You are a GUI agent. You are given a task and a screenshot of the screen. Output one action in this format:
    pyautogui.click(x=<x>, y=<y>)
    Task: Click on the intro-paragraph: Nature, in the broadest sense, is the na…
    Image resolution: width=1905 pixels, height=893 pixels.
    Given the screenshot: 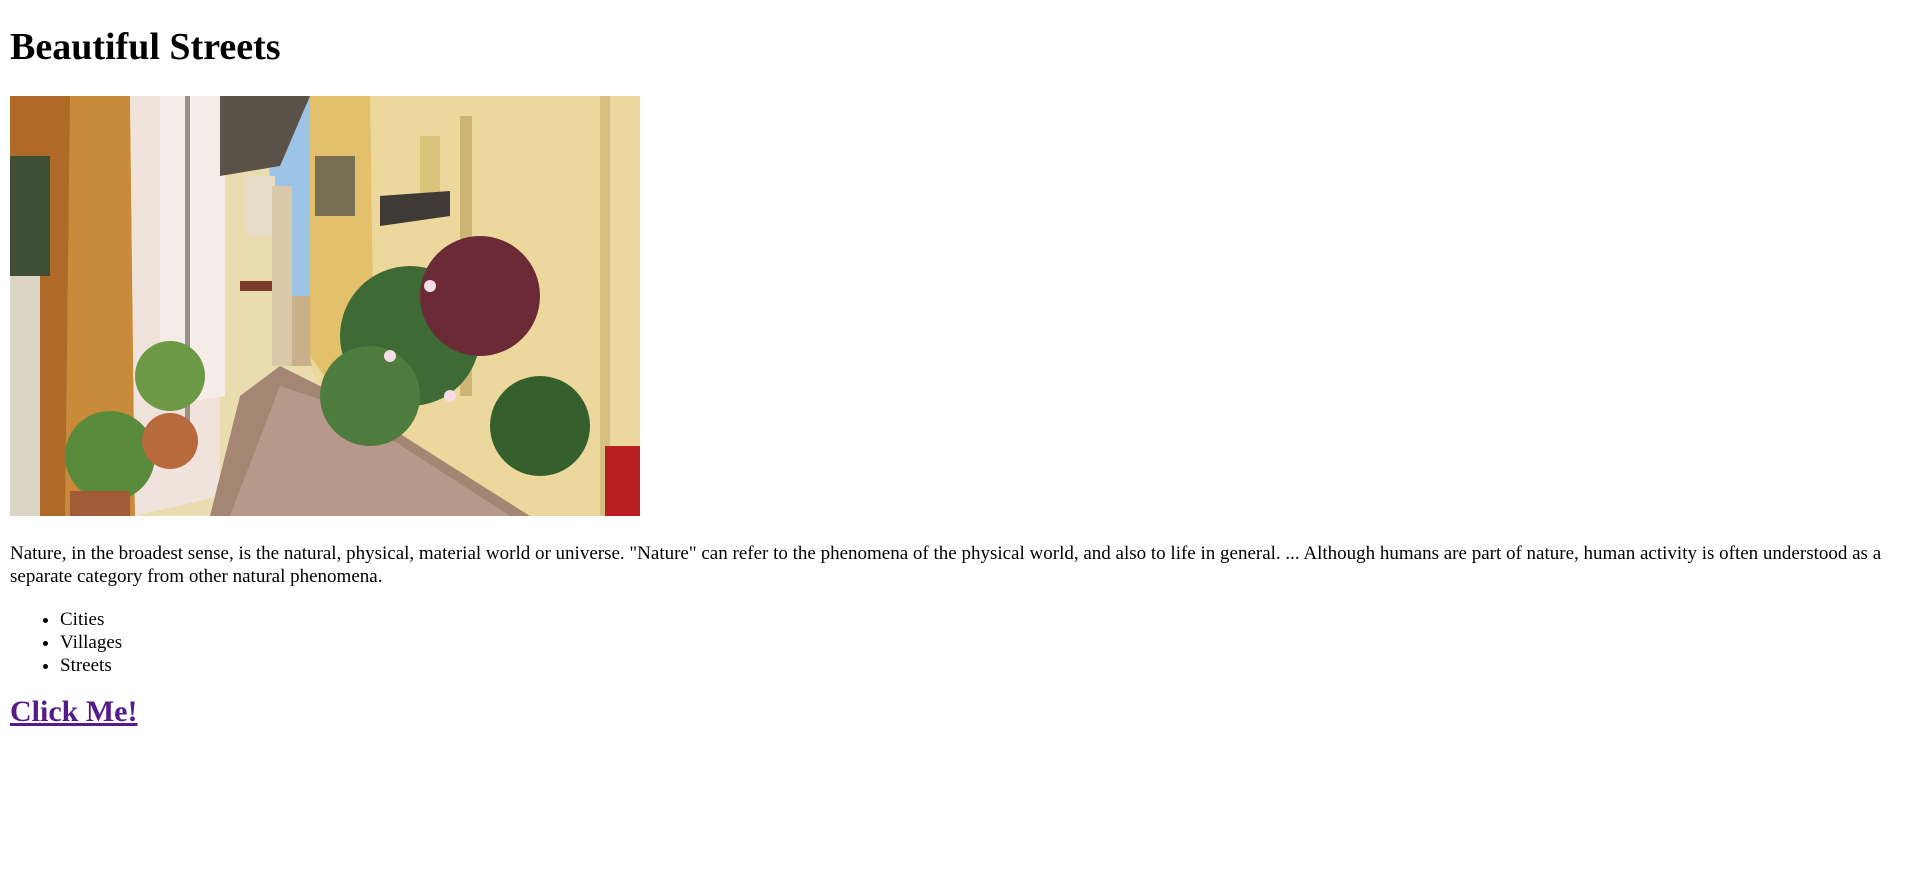 What is the action you would take?
    pyautogui.click(x=946, y=565)
    